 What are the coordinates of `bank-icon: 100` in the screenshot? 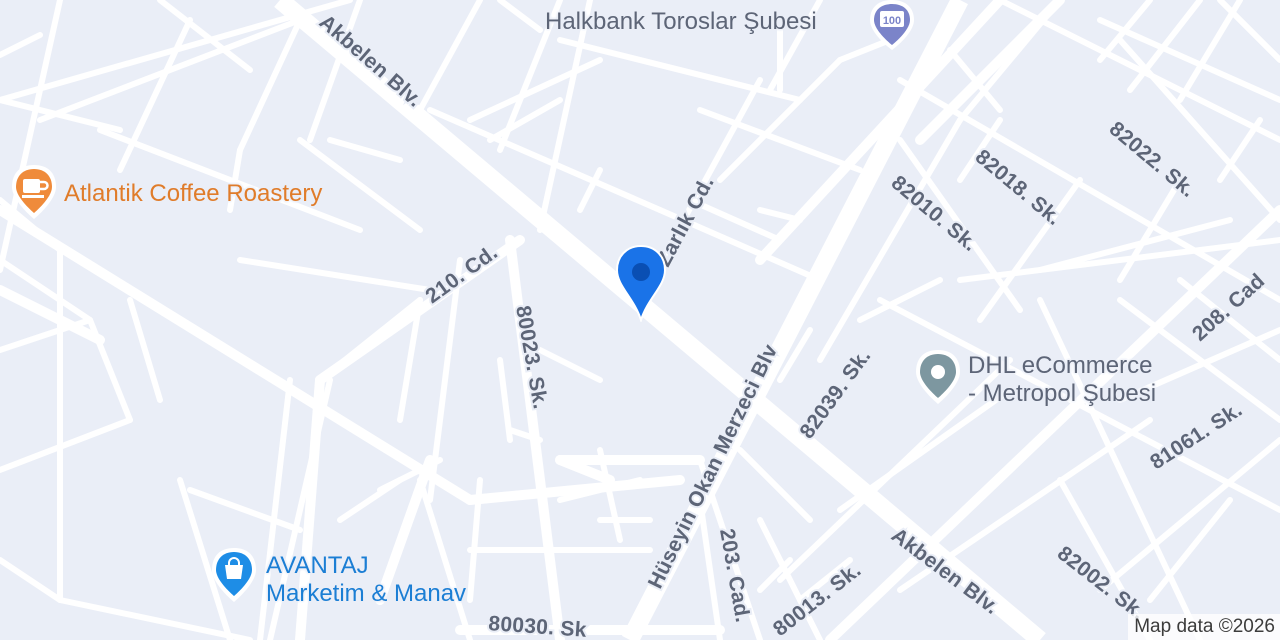 It's located at (892, 25).